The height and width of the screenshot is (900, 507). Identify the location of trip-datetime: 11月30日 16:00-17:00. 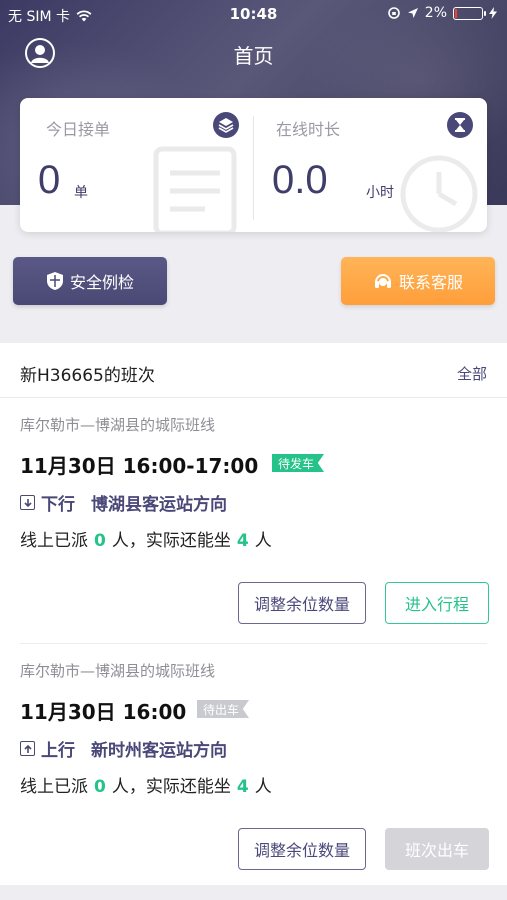
(139, 466).